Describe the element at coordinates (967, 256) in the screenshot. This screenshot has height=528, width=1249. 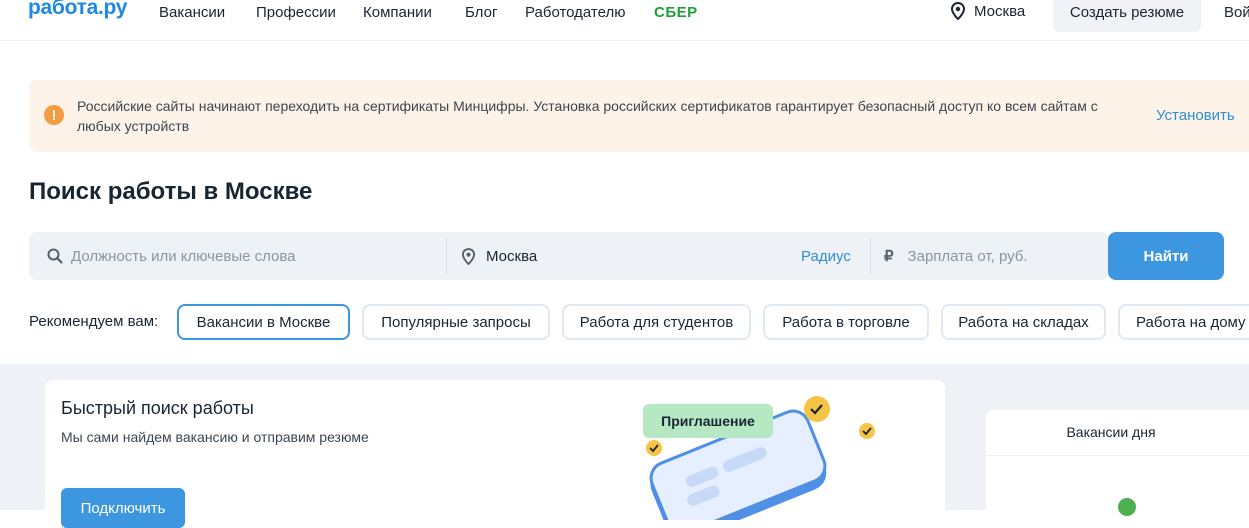
I see `salary-placeholder: Зарплата от, руб.` at that location.